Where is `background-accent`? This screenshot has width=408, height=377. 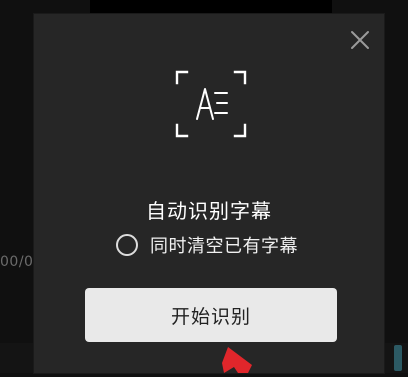
background-accent is located at coordinates (398, 358).